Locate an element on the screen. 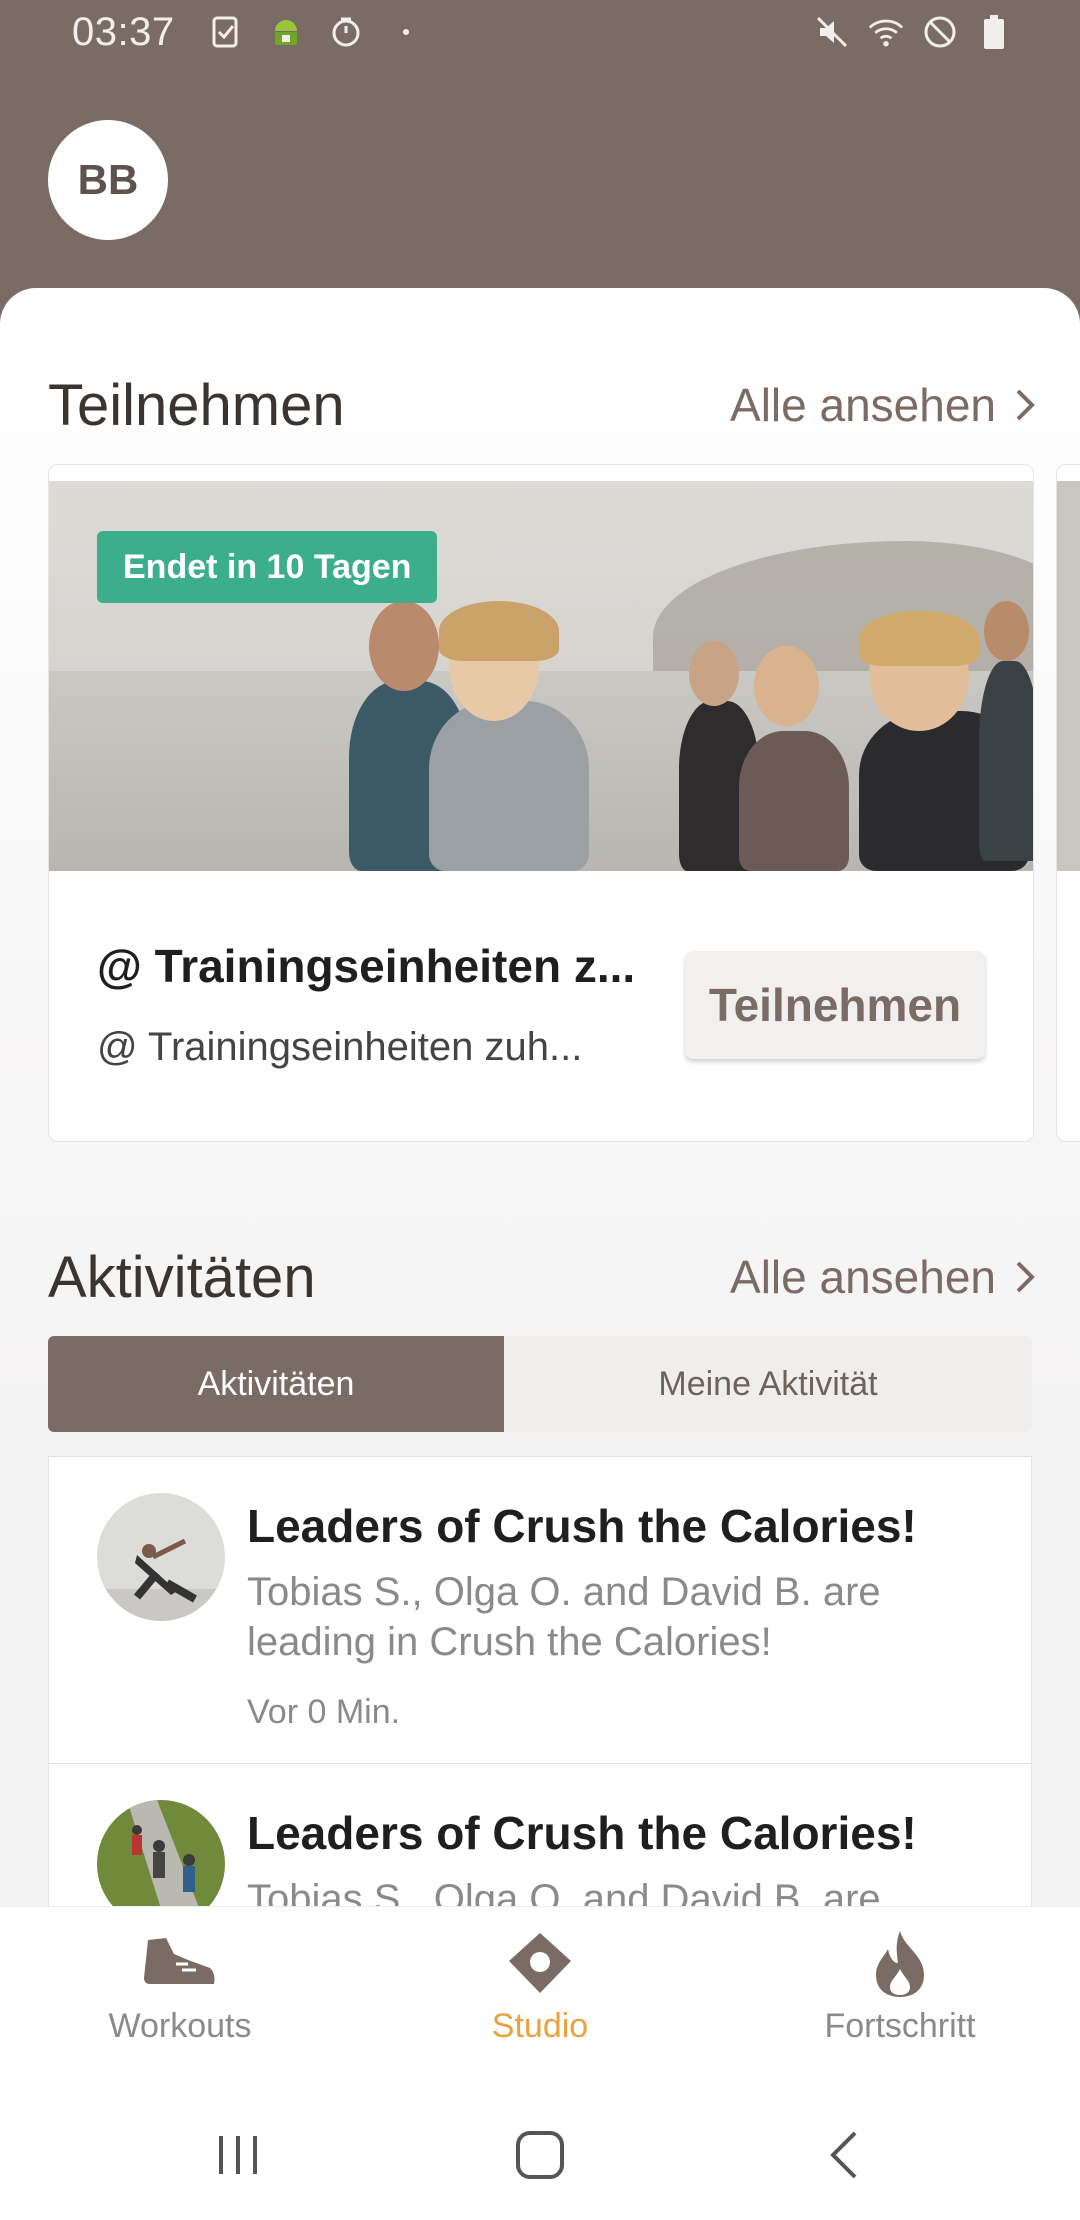 Image resolution: width=1080 pixels, height=2220 pixels. system-nav-bar is located at coordinates (540, 2150).